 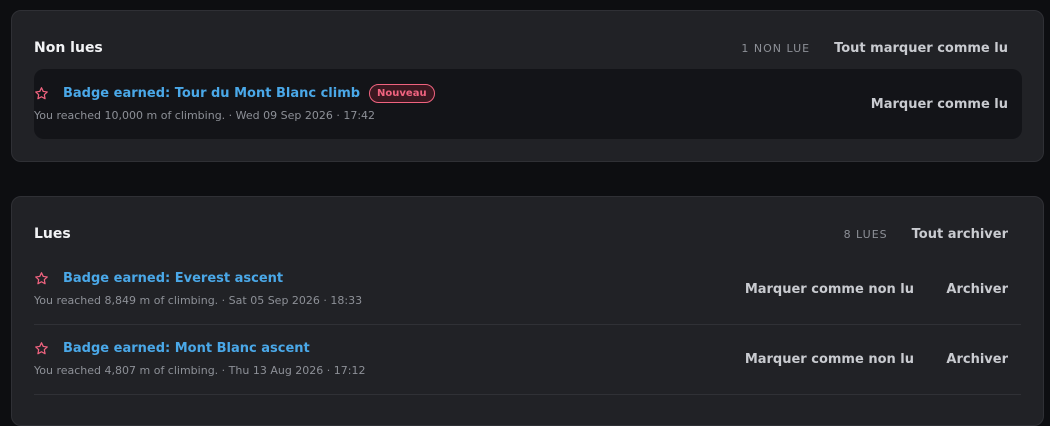 I want to click on read-item-title-row: Badge earned: Mont Blanc ascent, so click(x=172, y=348).